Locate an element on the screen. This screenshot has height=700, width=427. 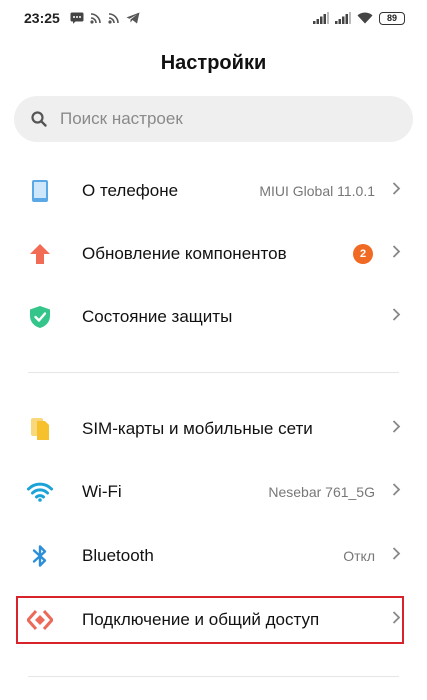
settings-item-label: О телефоне is located at coordinates (130, 190).